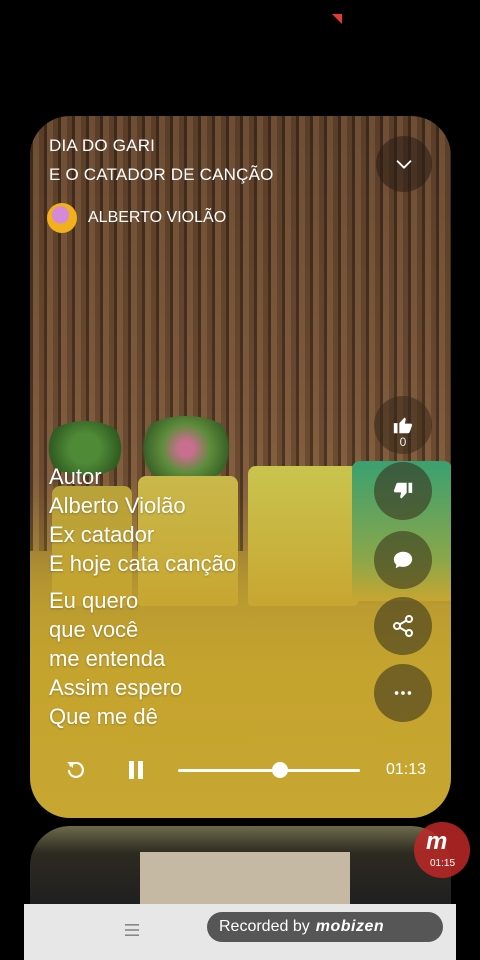  What do you see at coordinates (107, 658) in the screenshot?
I see `lyrics-line: me entenda` at bounding box center [107, 658].